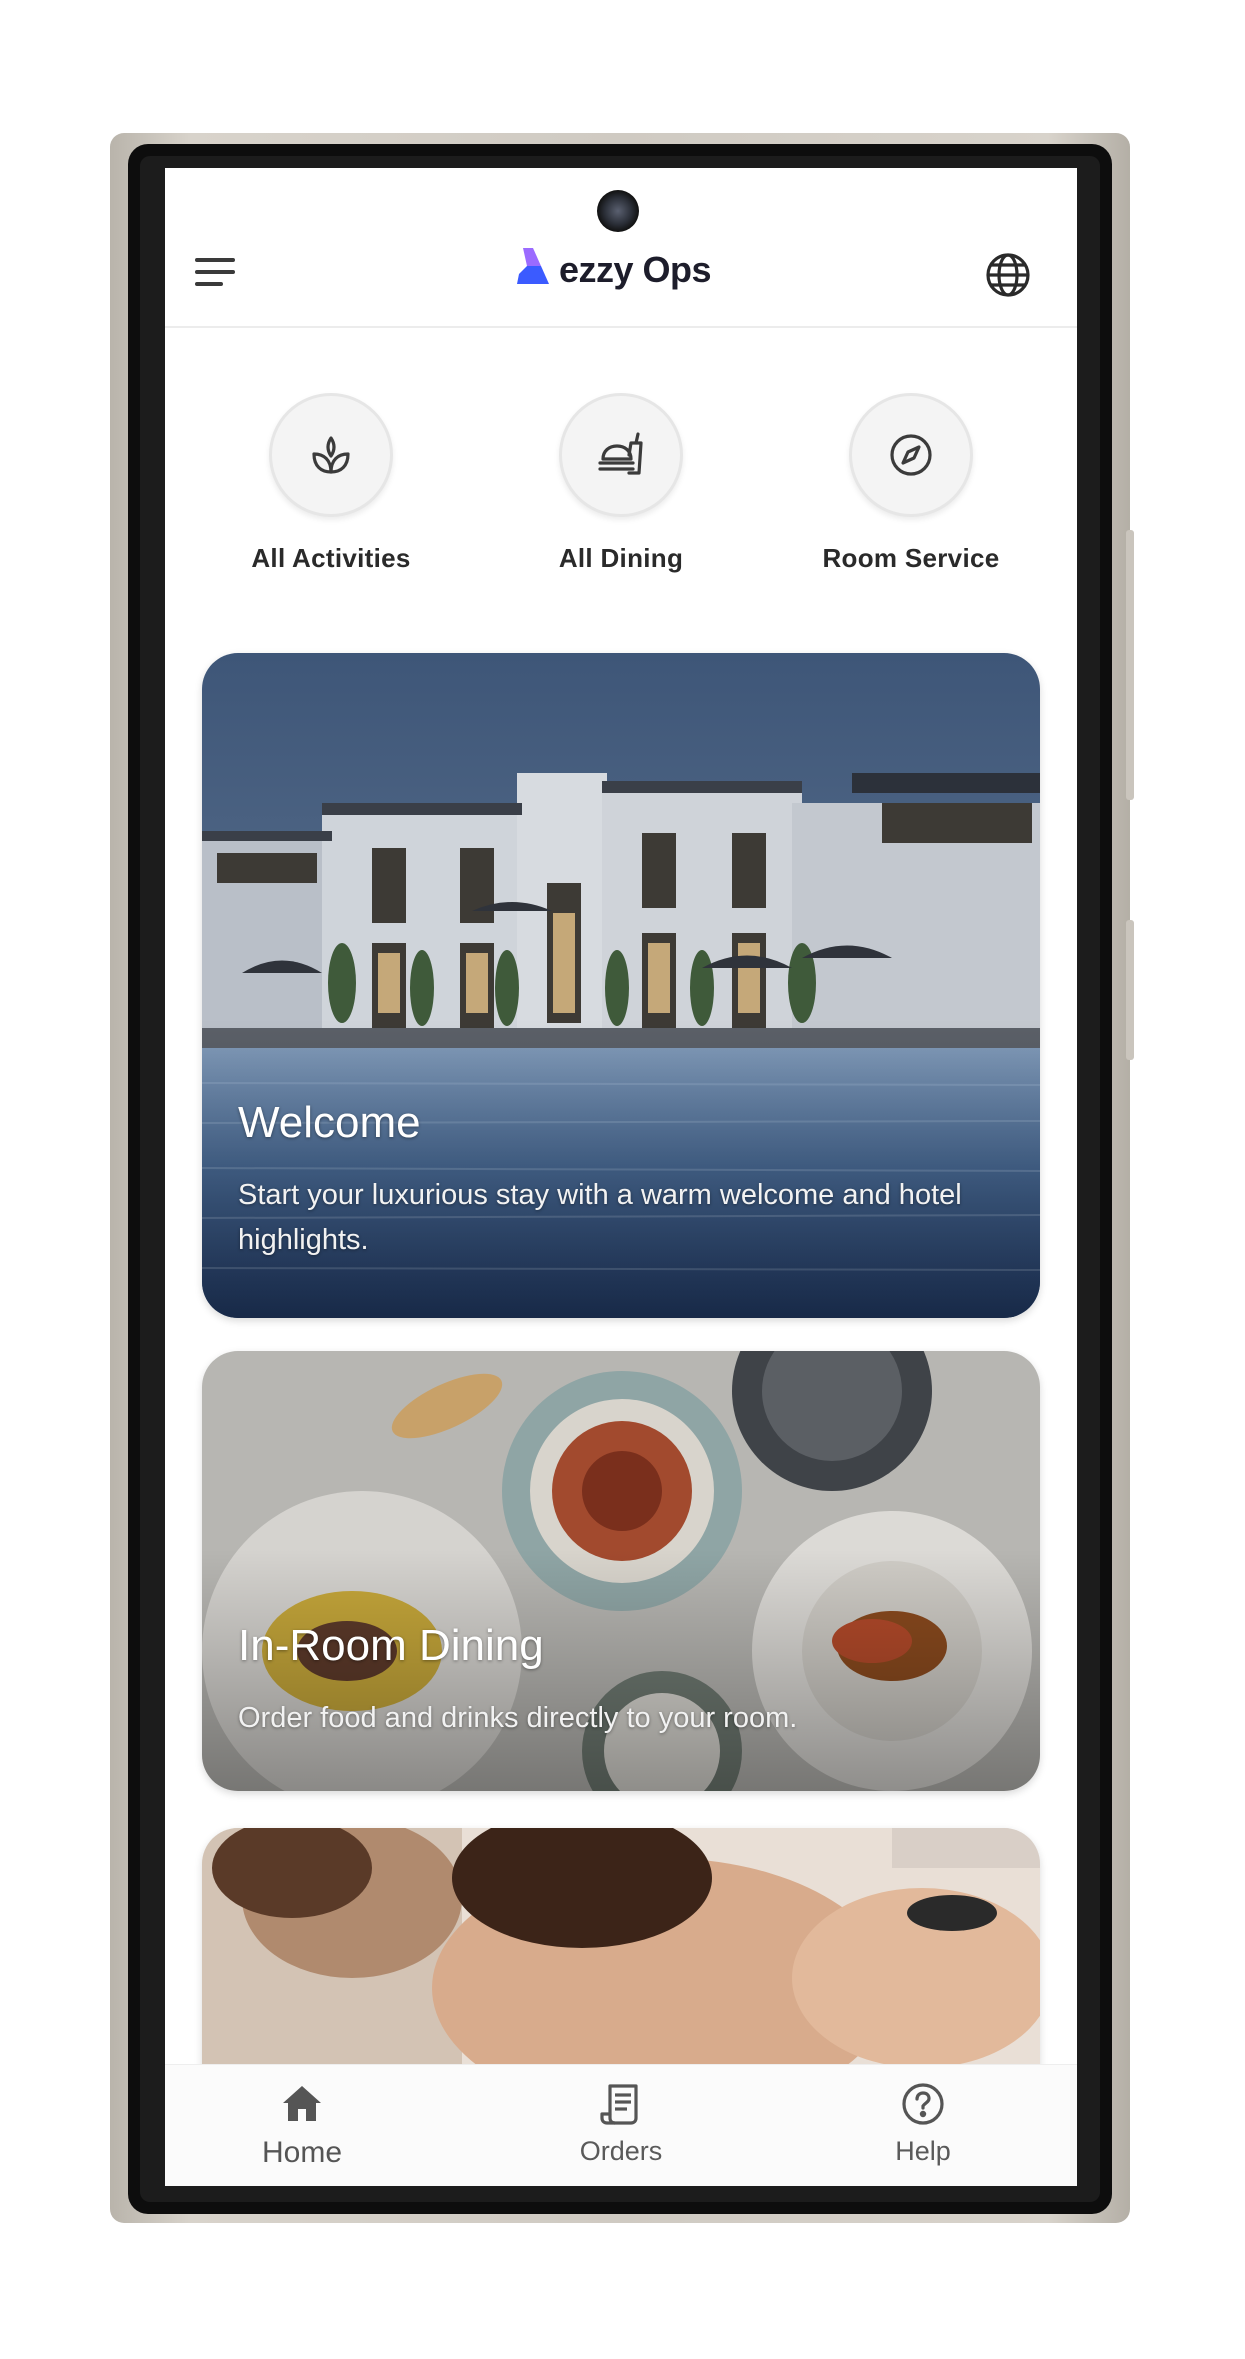 The width and height of the screenshot is (1245, 2359). What do you see at coordinates (329, 1122) in the screenshot?
I see `card-title: Welcome` at bounding box center [329, 1122].